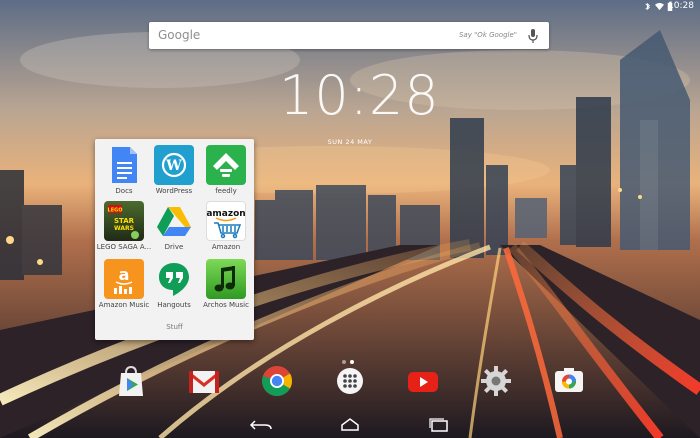 The width and height of the screenshot is (700, 438). Describe the element at coordinates (277, 381) in the screenshot. I see `chrome-icon` at that location.